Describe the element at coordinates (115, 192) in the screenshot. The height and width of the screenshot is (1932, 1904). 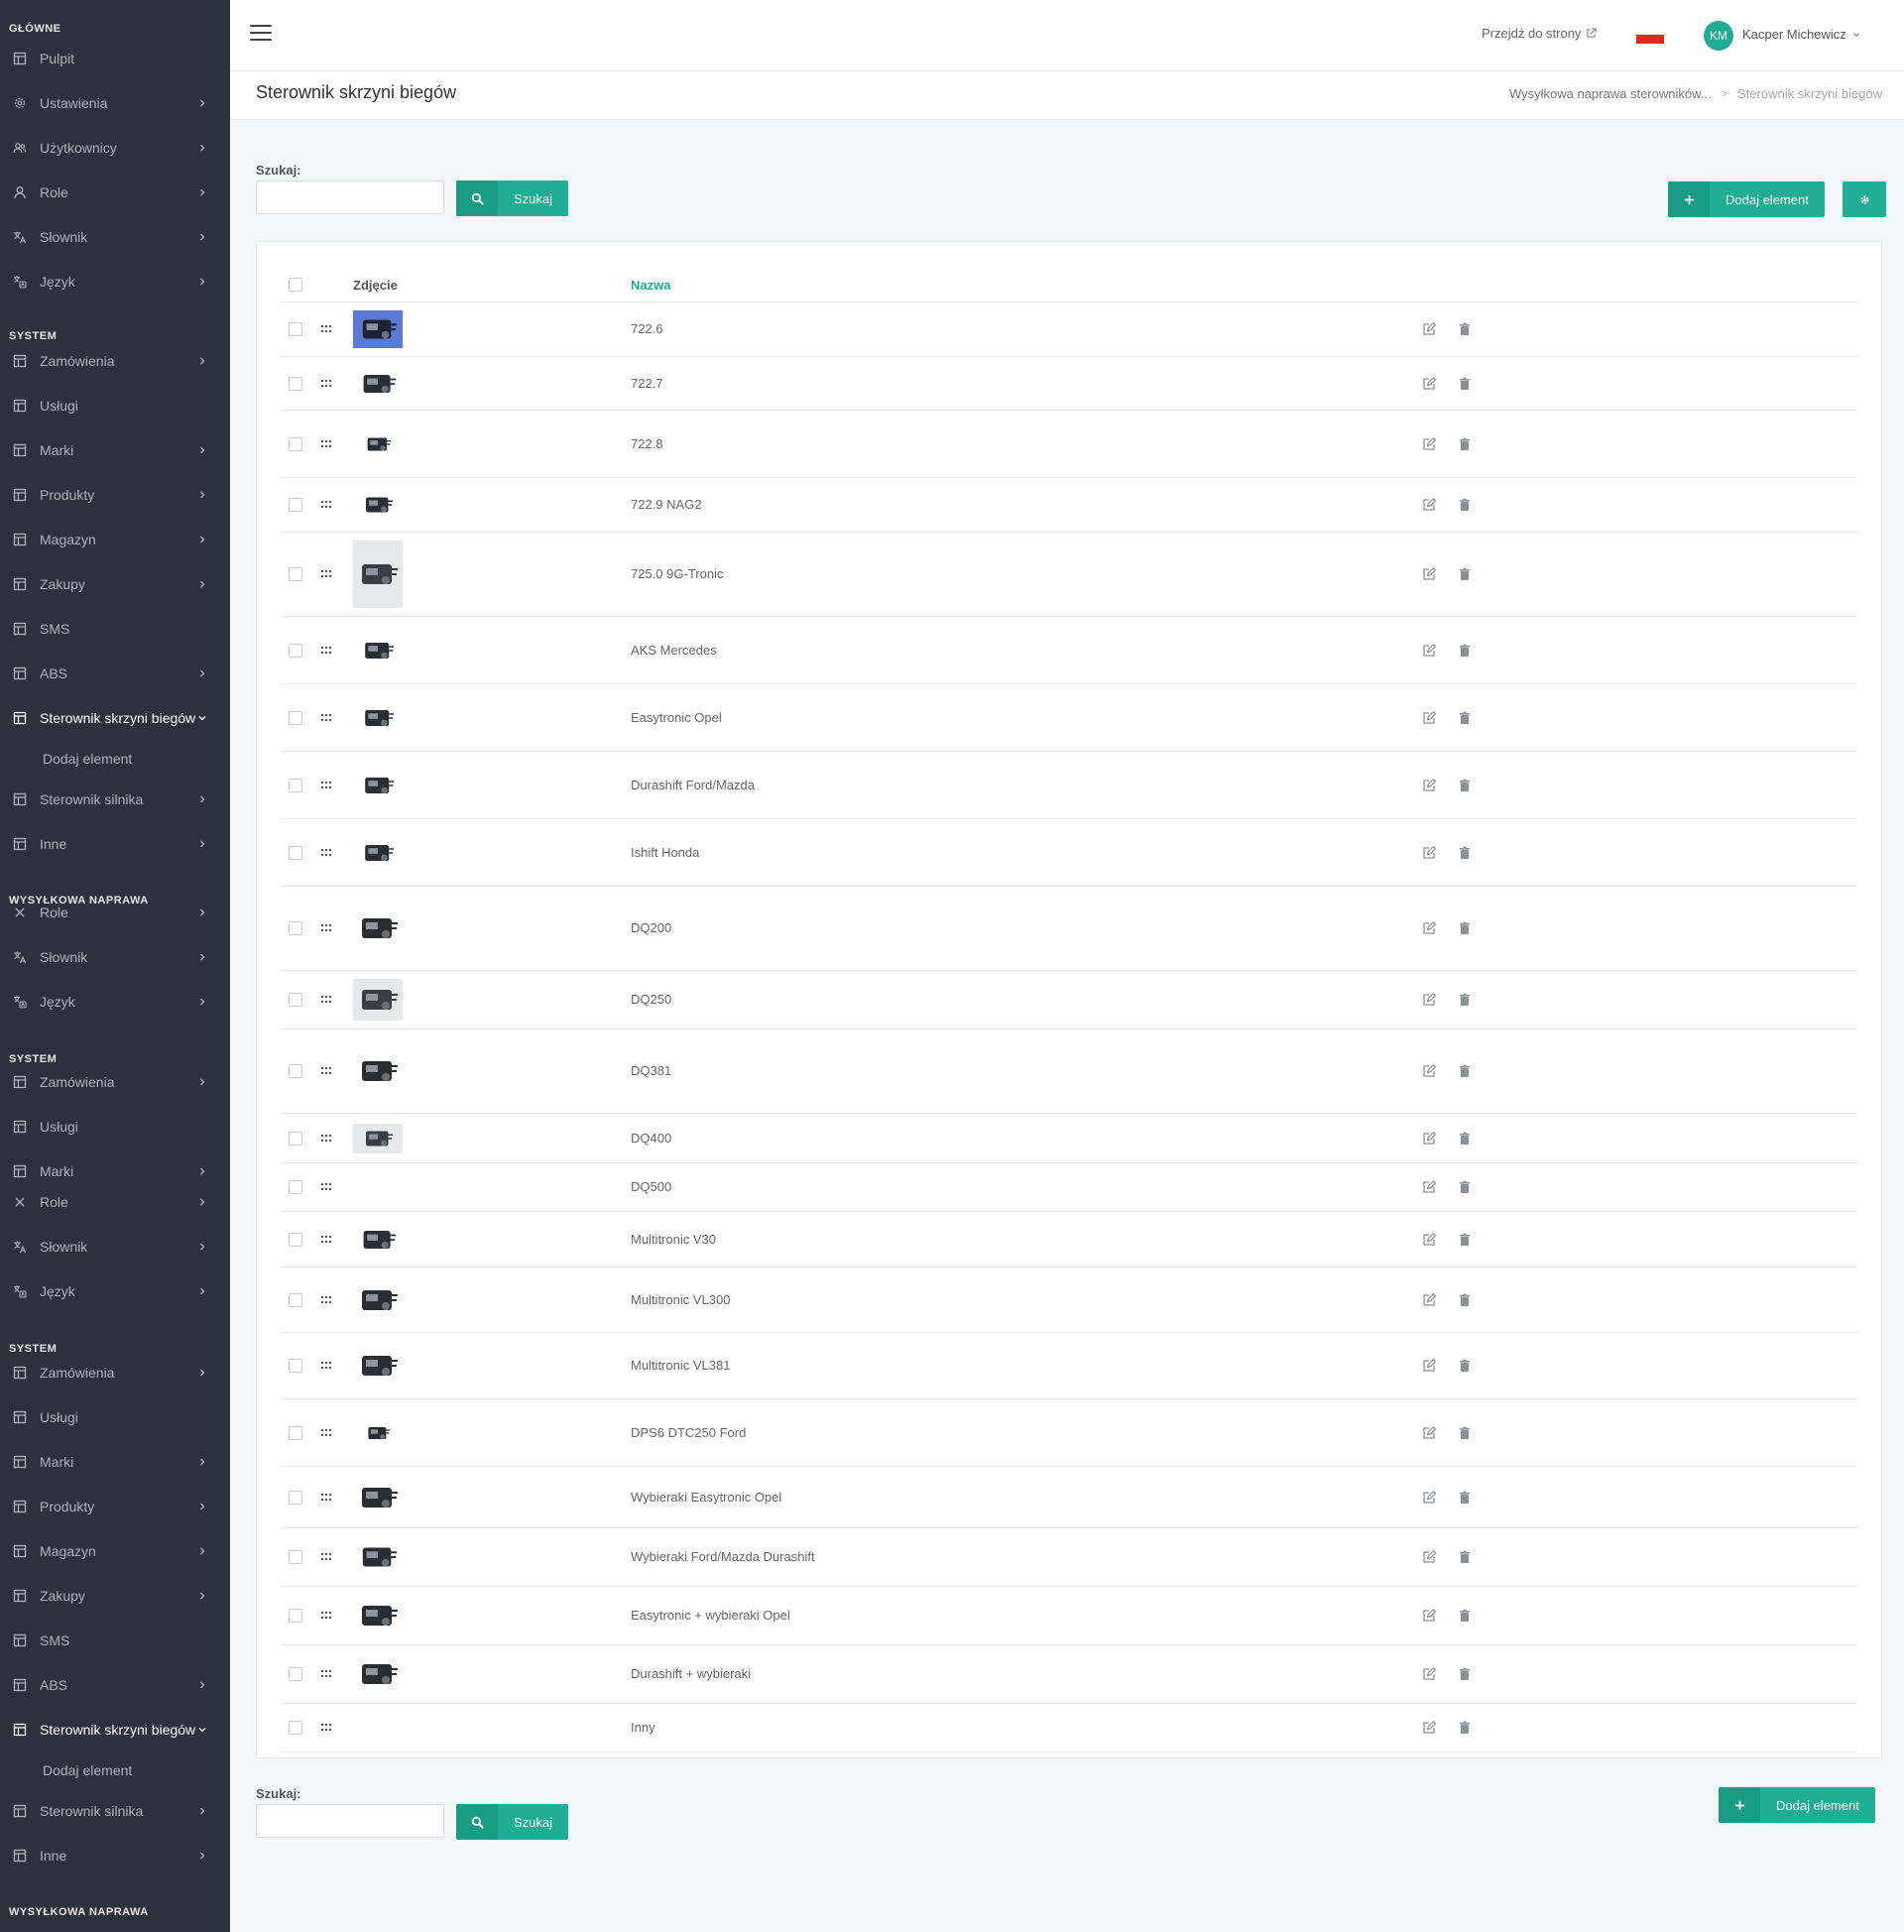
I see `sidebar-item-role: Role` at that location.